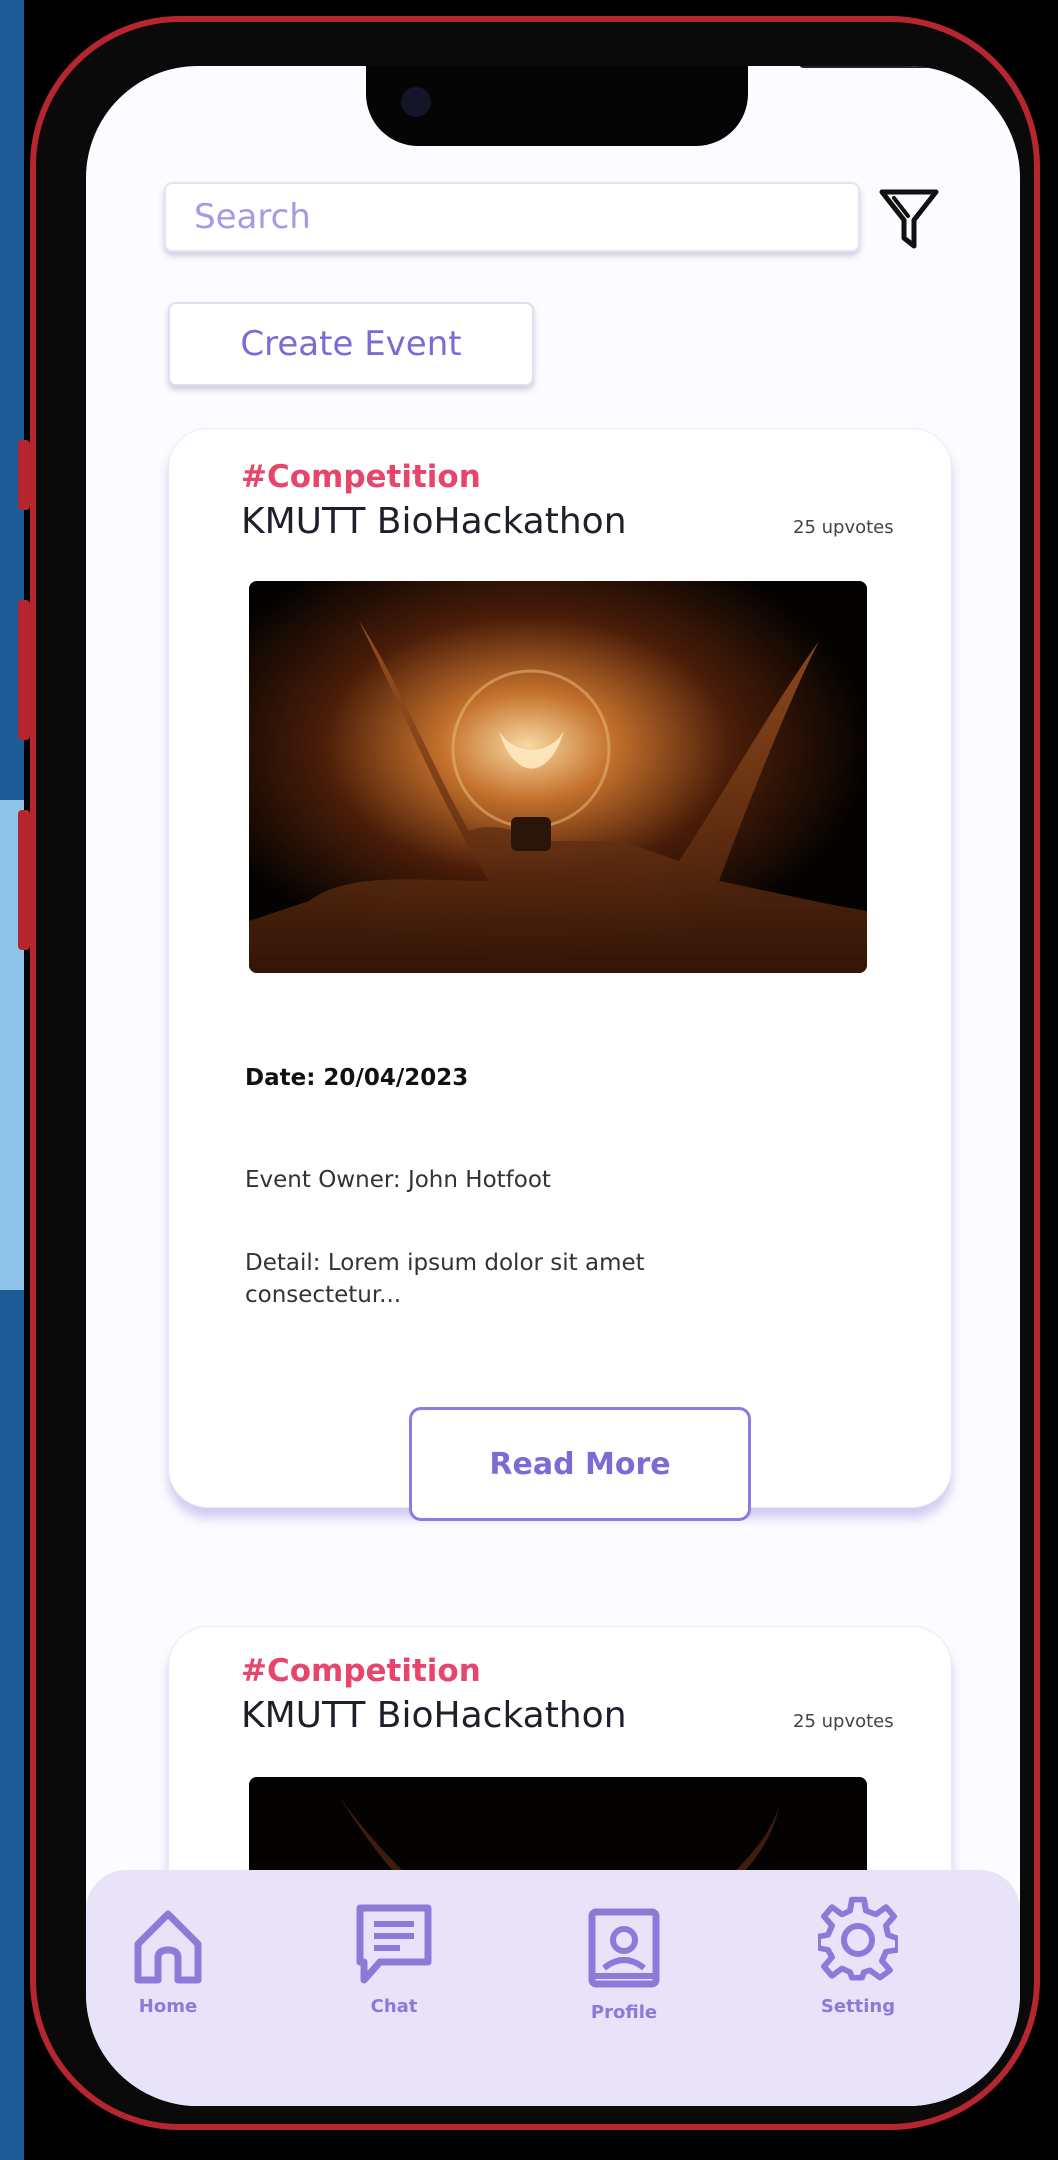 This screenshot has height=2160, width=1058. What do you see at coordinates (168, 2006) in the screenshot?
I see `nav-label: Home` at bounding box center [168, 2006].